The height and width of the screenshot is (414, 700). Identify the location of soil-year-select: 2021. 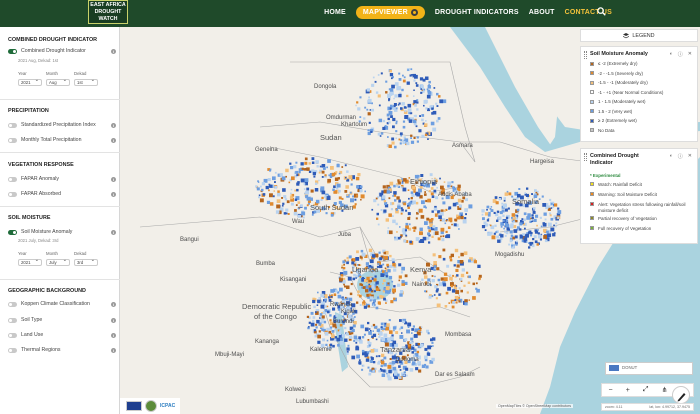
(30, 262).